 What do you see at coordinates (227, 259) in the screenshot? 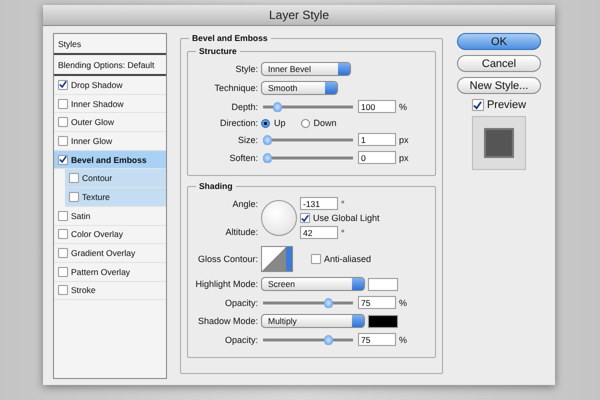
I see `field-label: Gloss Contour:` at bounding box center [227, 259].